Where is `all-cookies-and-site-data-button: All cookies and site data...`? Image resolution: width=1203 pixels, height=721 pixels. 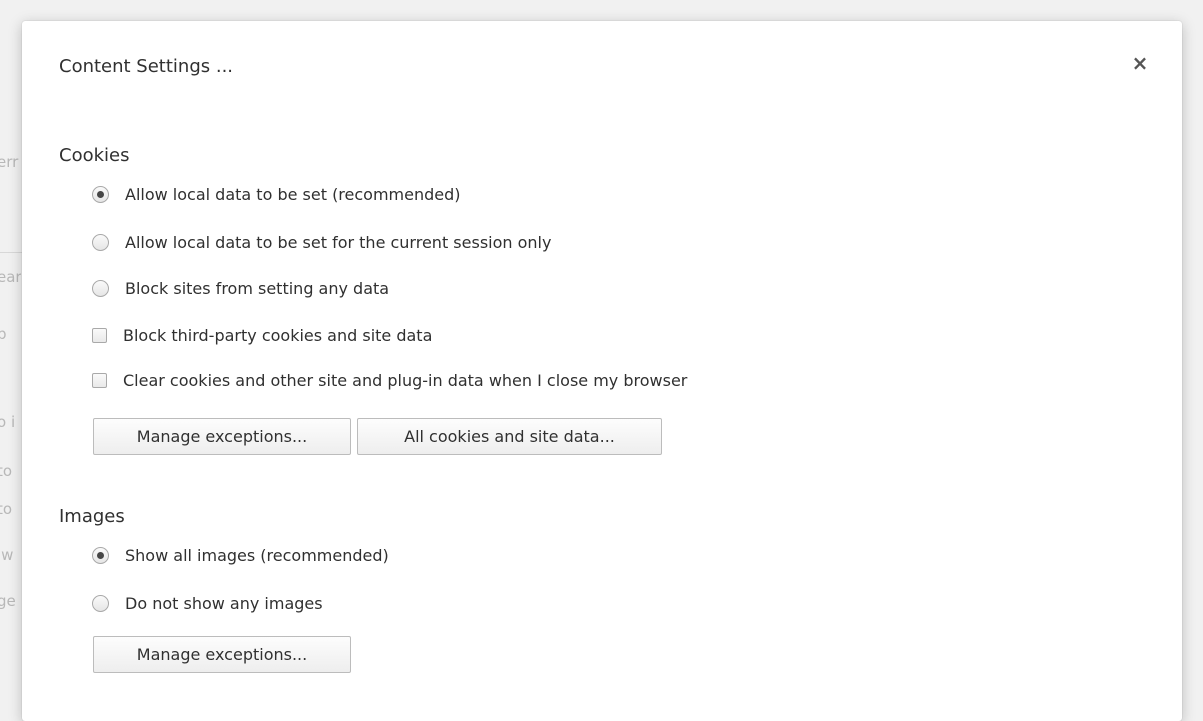 all-cookies-and-site-data-button: All cookies and site data... is located at coordinates (509, 436).